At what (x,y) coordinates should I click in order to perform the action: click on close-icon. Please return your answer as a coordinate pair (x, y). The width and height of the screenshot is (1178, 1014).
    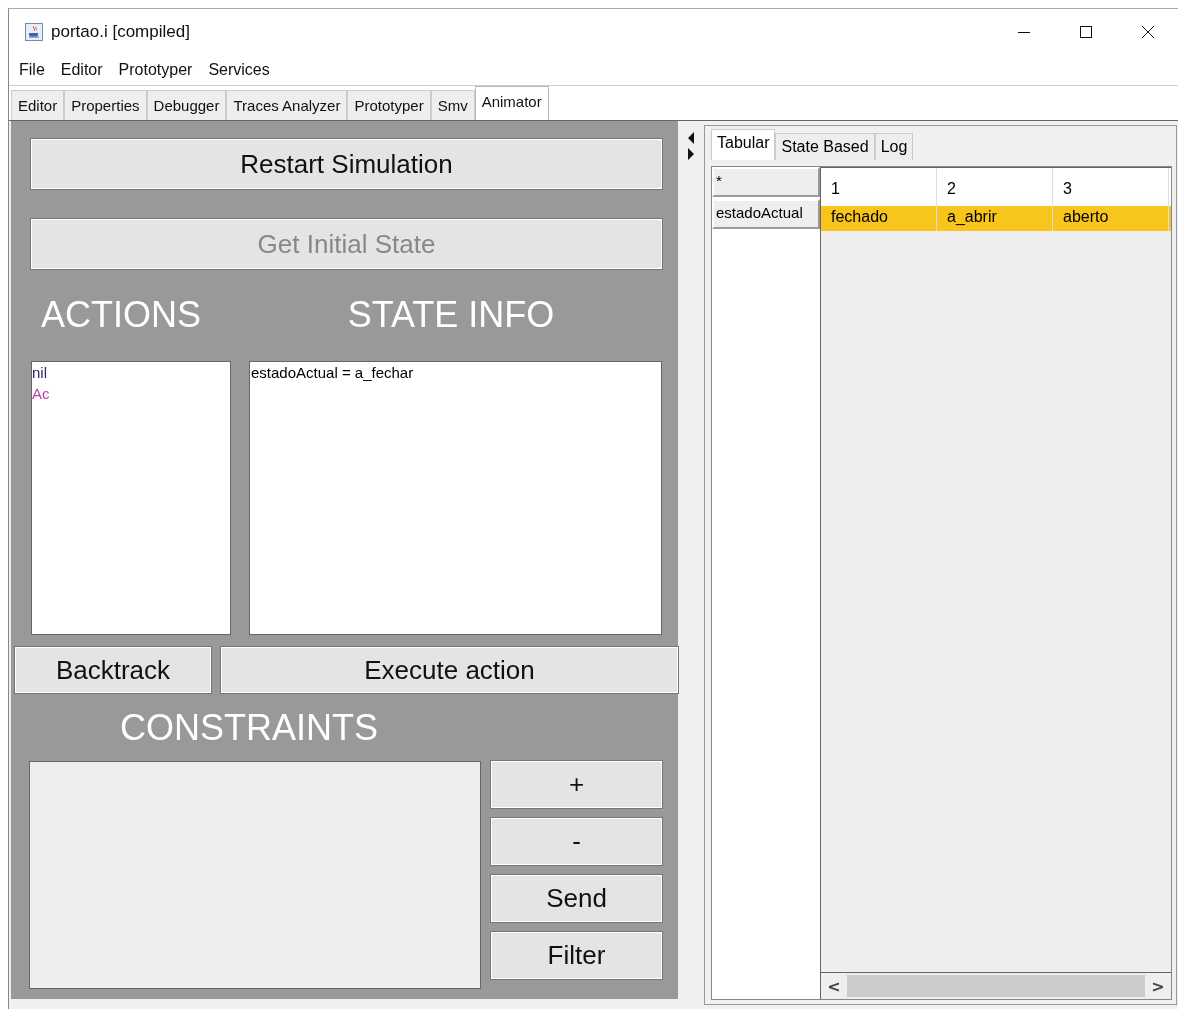
    Looking at the image, I should click on (1148, 32).